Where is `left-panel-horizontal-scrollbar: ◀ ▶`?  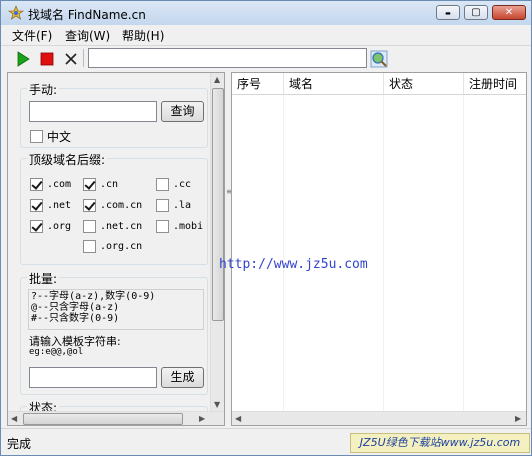
left-panel-horizontal-scrollbar: ◀ ▶ is located at coordinates (116, 418).